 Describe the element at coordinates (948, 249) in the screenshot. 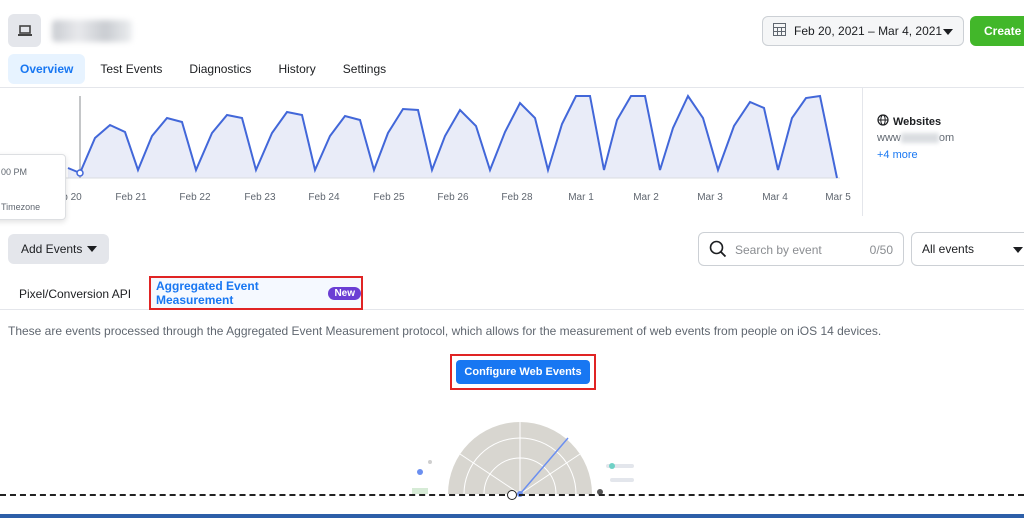

I see `event-filter-value: All events` at that location.